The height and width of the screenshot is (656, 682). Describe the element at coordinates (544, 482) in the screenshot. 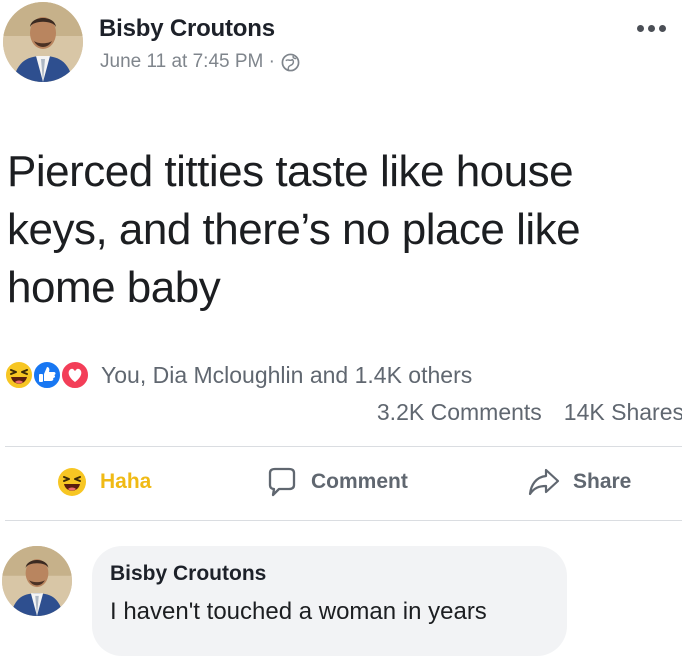

I see `share-icon` at that location.